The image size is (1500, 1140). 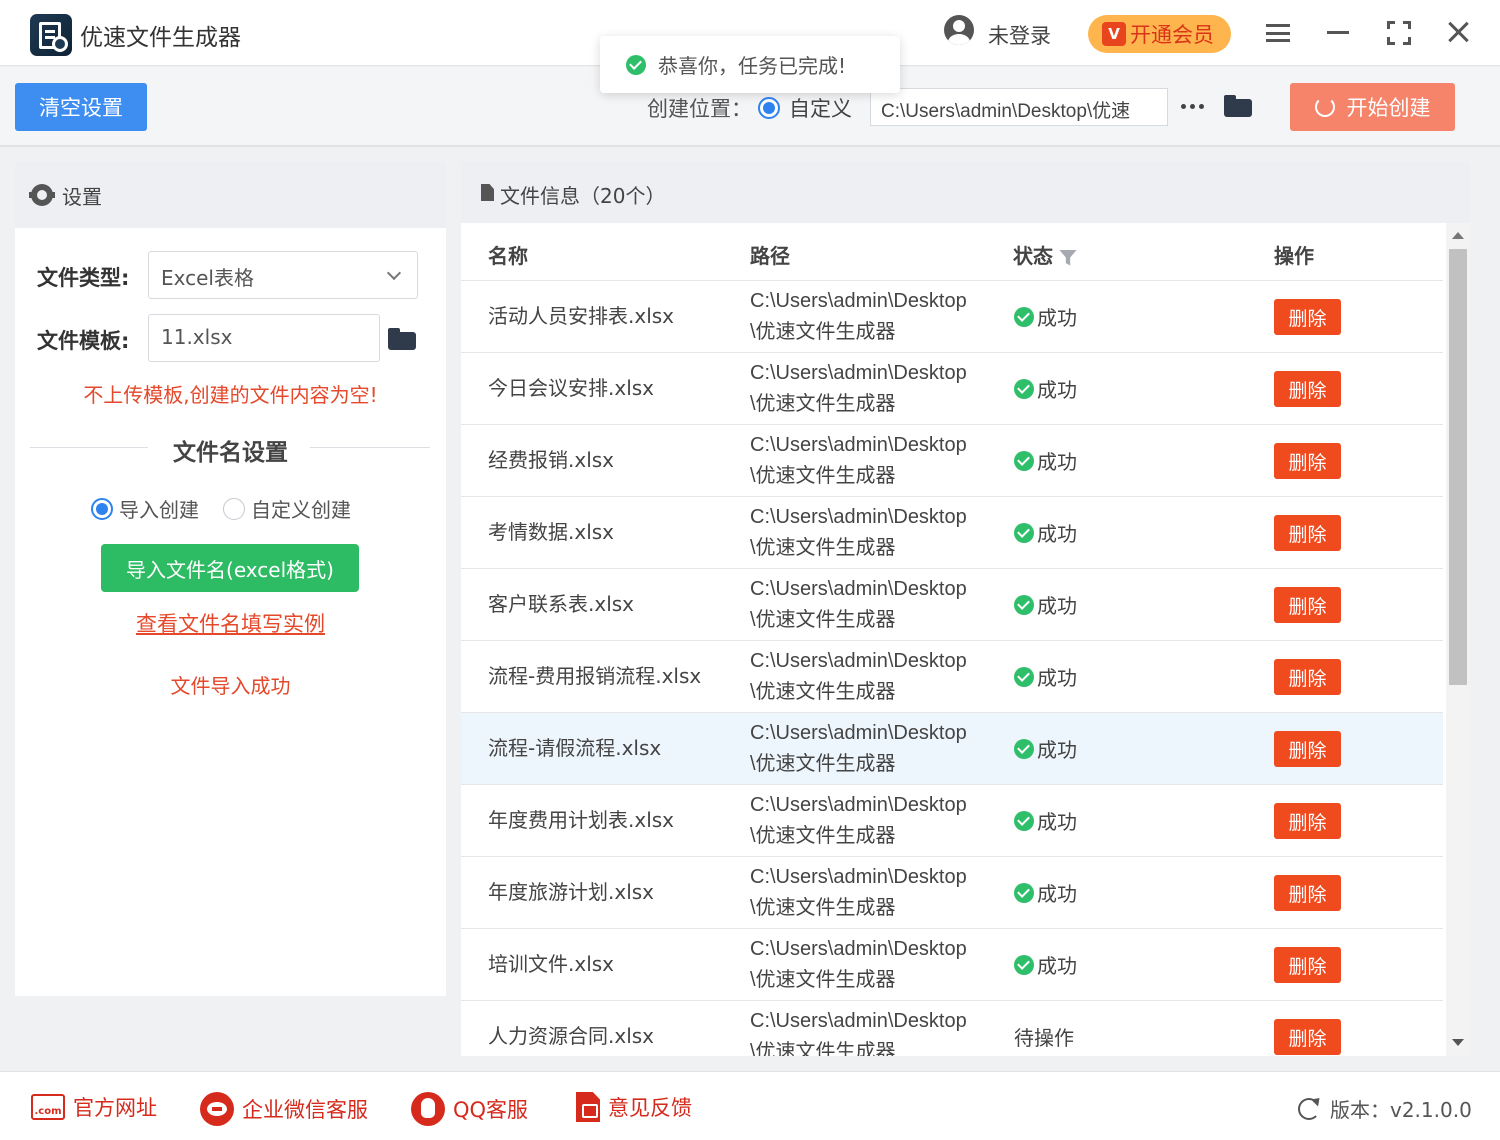 I want to click on radio-custom-indicator, so click(x=234, y=508).